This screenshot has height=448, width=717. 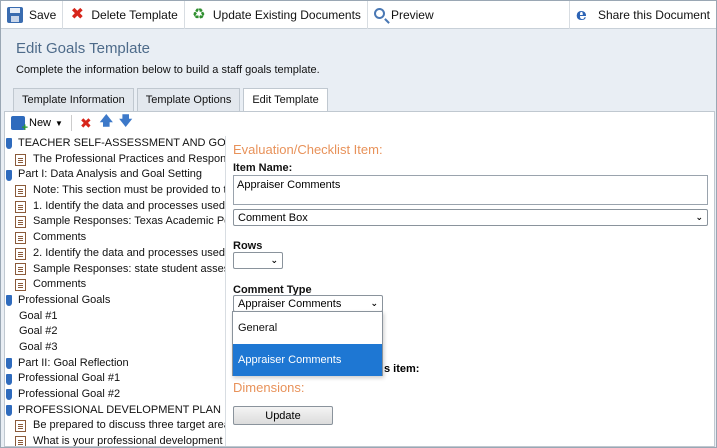 I want to click on share-document-button: e Share this Document, so click(x=642, y=14).